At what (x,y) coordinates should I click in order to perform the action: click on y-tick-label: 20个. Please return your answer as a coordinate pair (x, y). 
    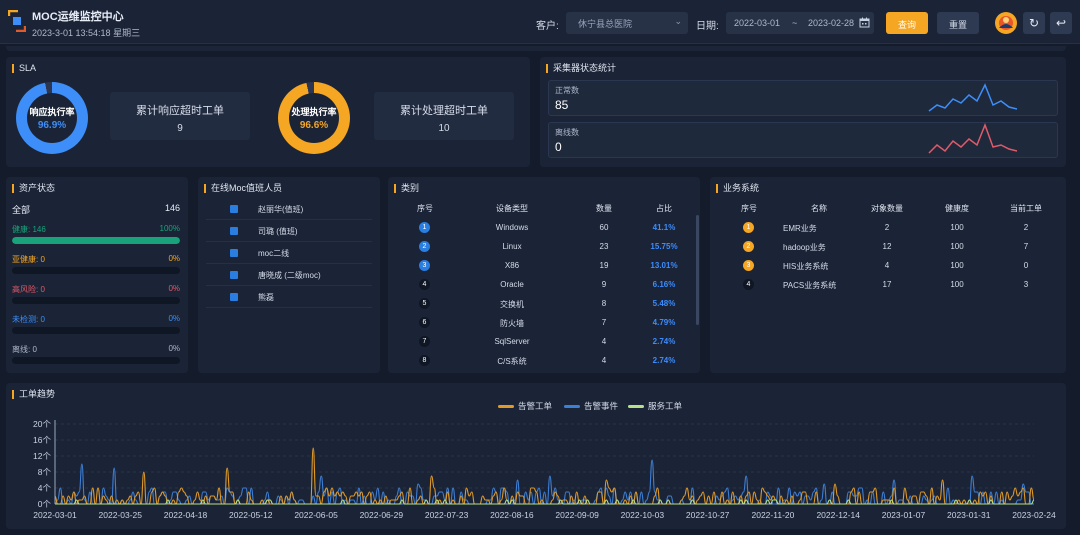
    Looking at the image, I should click on (42, 424).